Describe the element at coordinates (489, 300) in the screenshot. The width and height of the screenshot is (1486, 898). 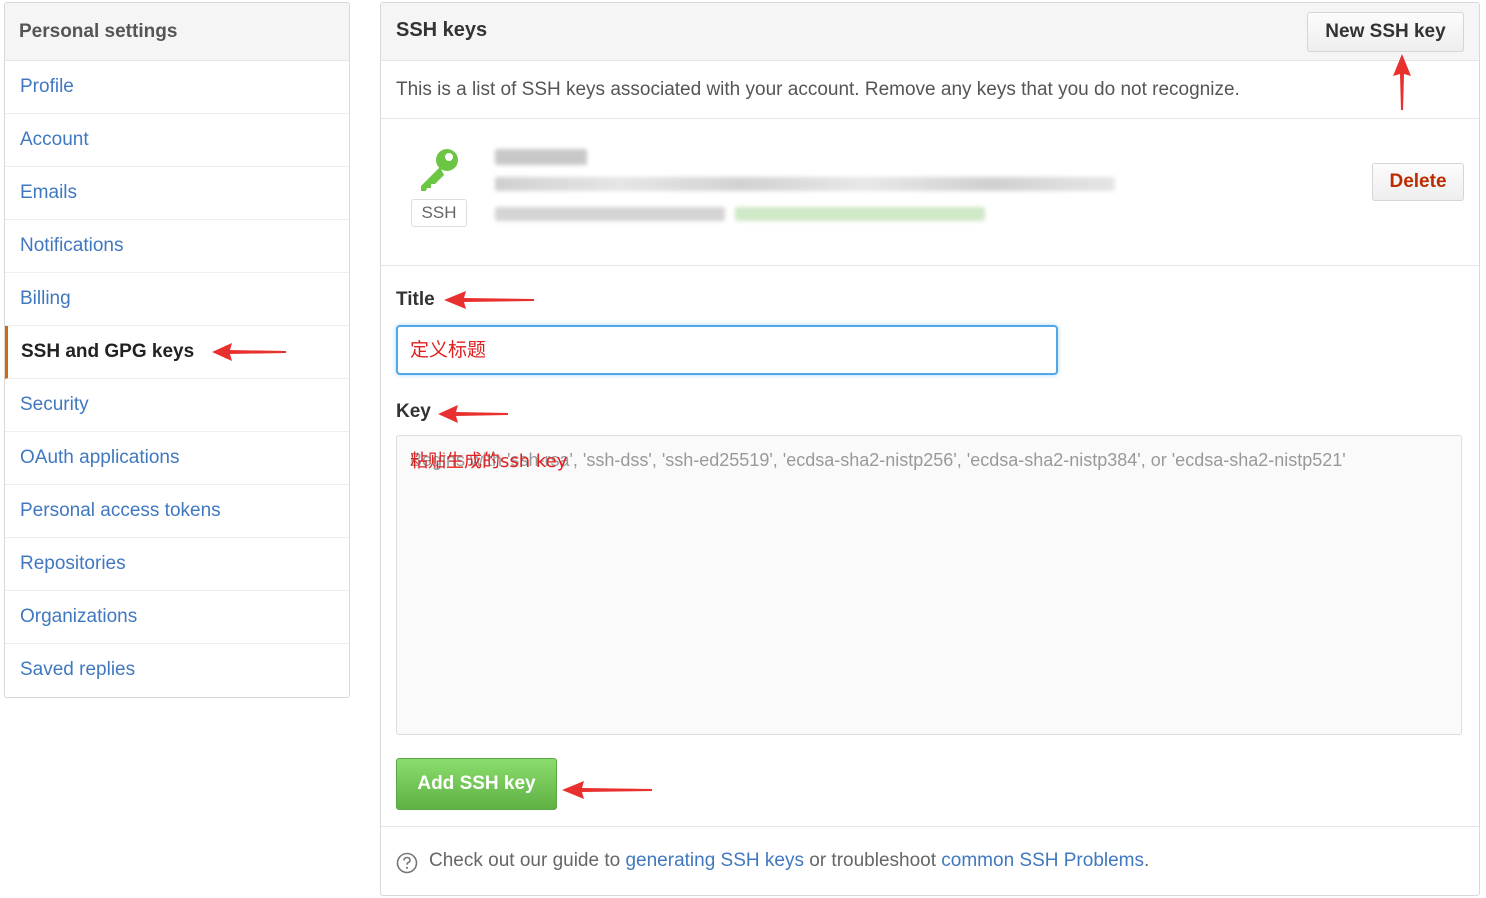
I see `annotation-arrow-title` at that location.